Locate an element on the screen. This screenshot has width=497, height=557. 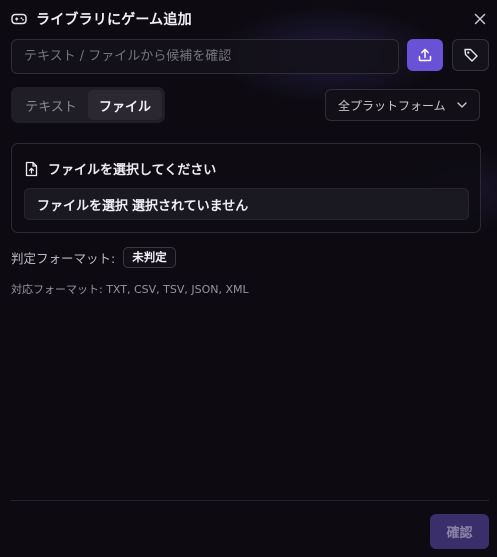
upload-button is located at coordinates (425, 55).